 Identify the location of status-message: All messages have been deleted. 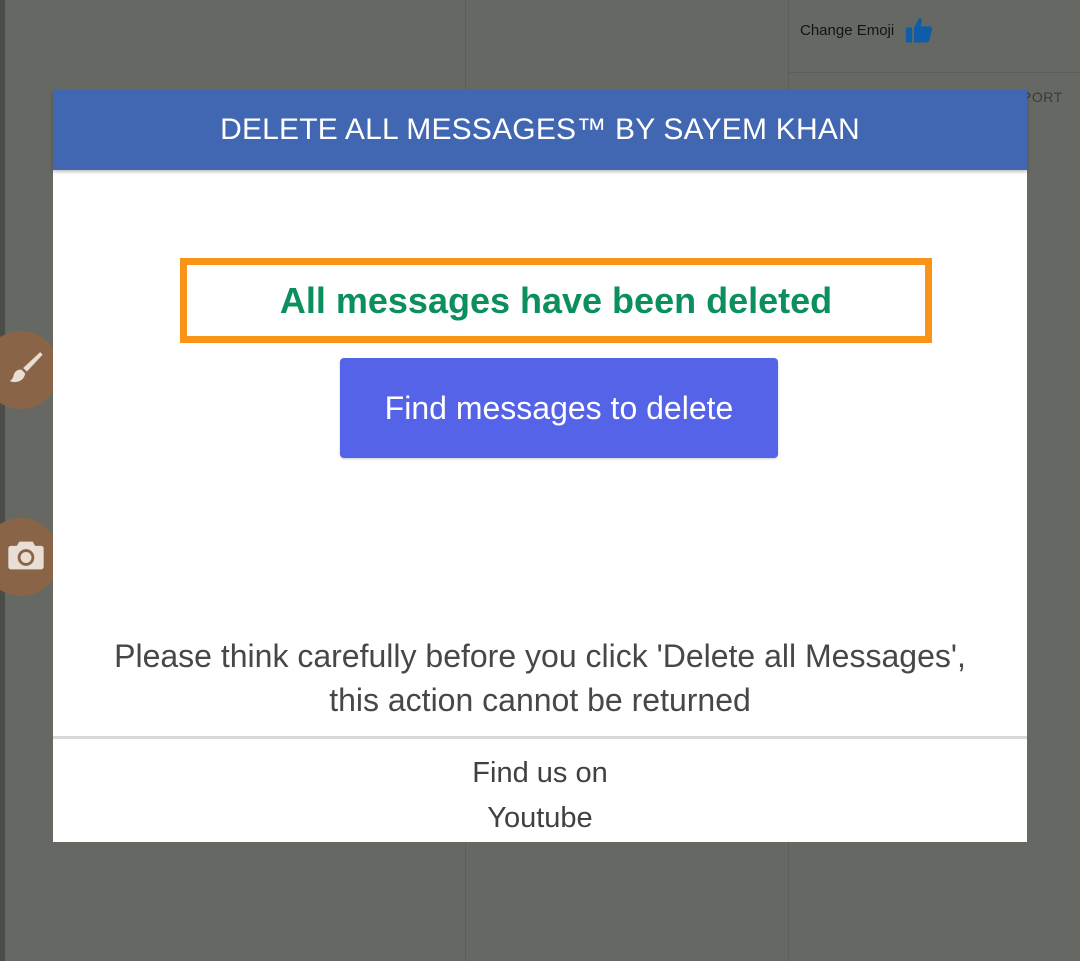
(556, 300).